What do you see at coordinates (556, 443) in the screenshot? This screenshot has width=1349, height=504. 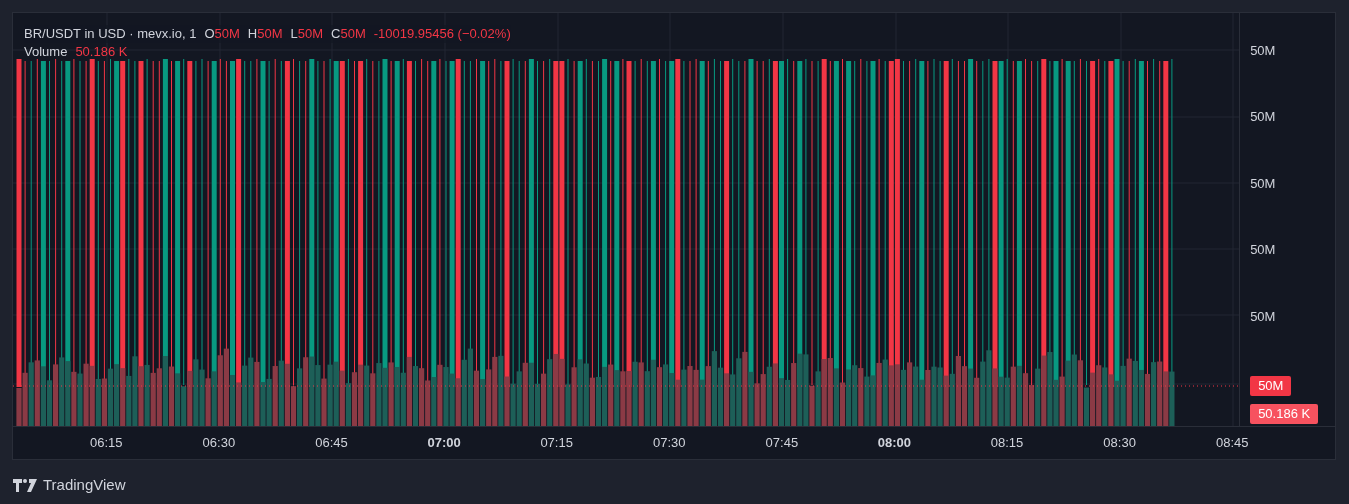 I see `time-tick: 07:15` at bounding box center [556, 443].